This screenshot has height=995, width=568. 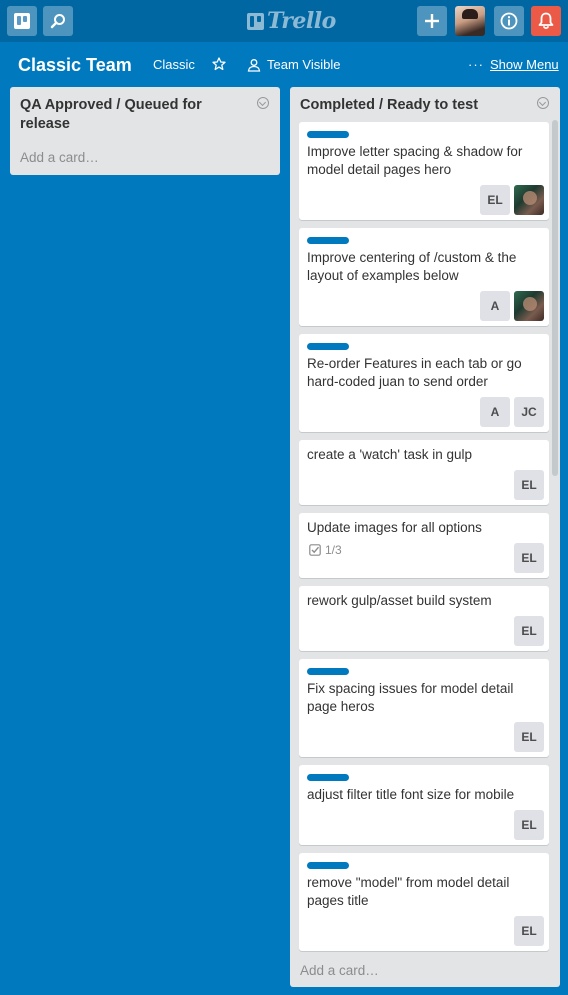 I want to click on star-icon, so click(x=219, y=64).